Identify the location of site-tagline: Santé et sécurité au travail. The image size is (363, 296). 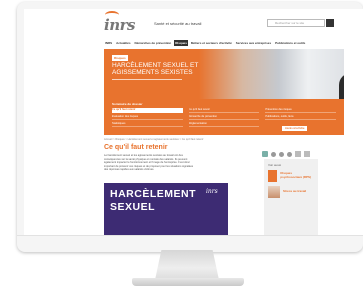
(178, 23).